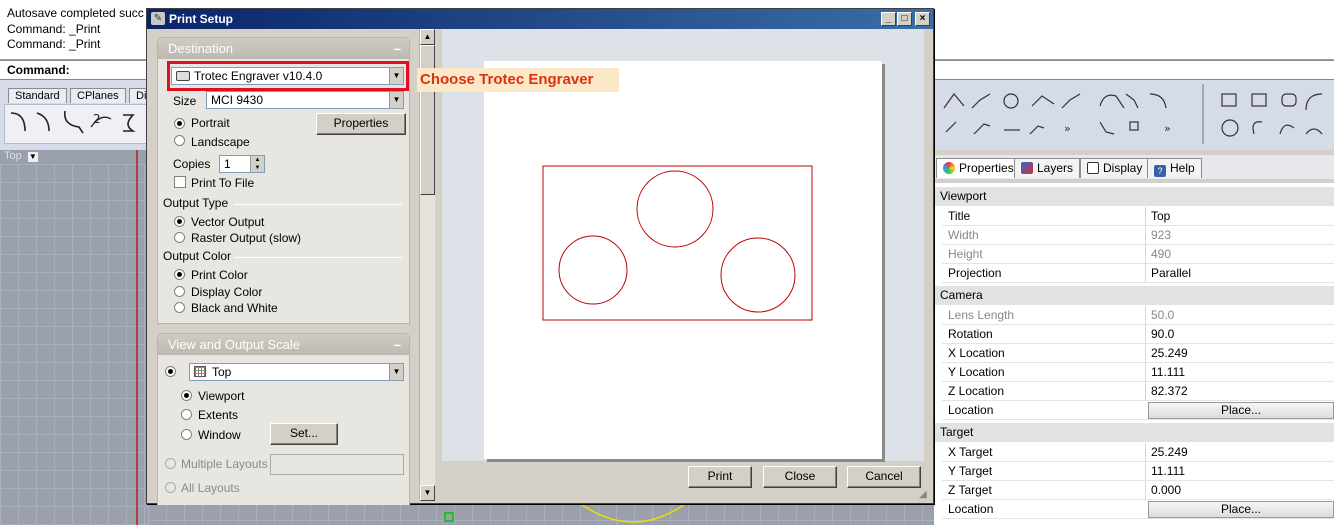 The height and width of the screenshot is (525, 1334). I want to click on tab-properties: Properties, so click(978, 168).